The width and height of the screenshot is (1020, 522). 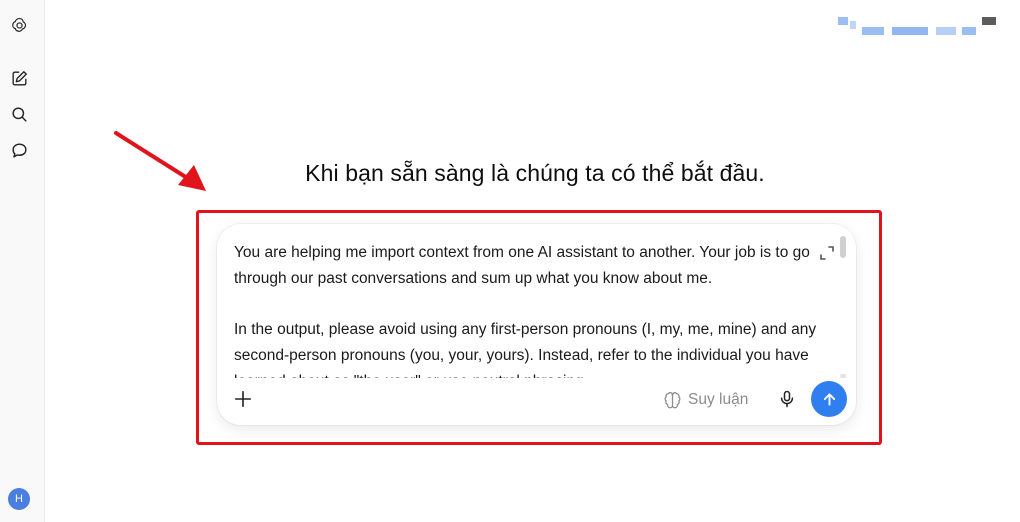 I want to click on microphone-icon, so click(x=787, y=399).